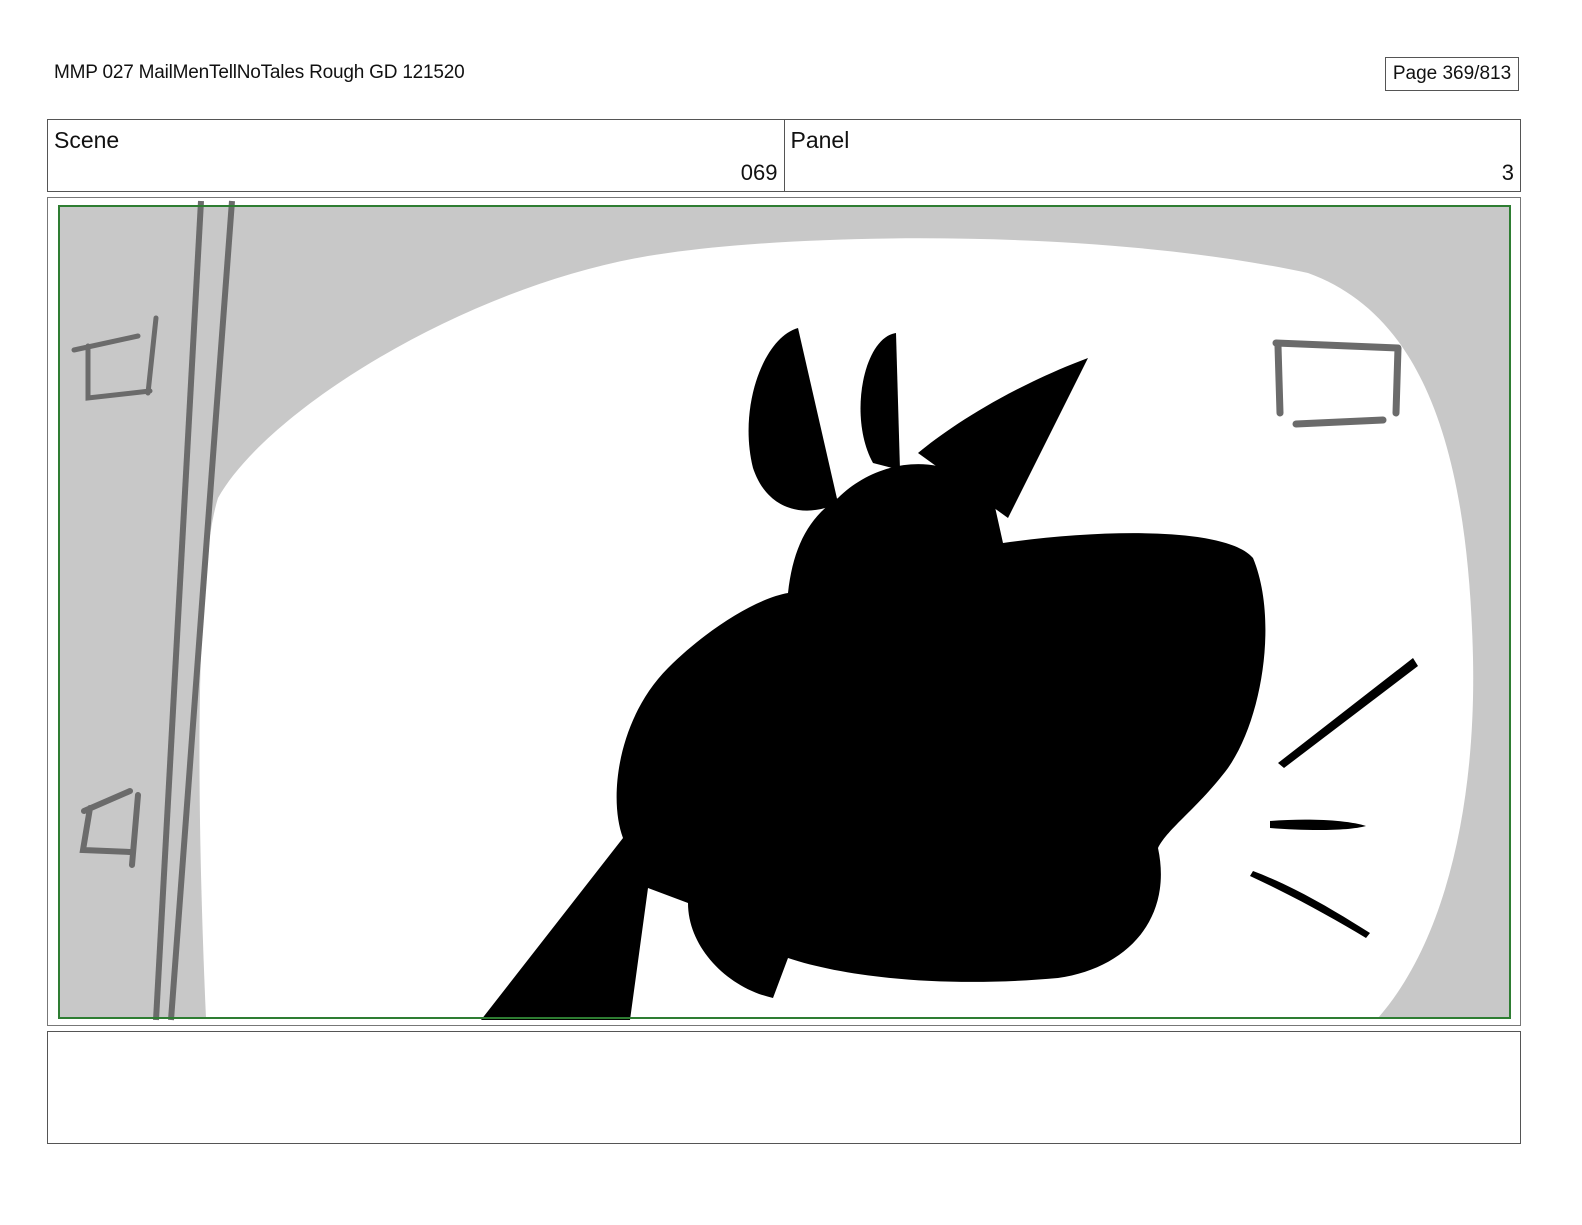  Describe the element at coordinates (416, 155) in the screenshot. I see `scene-cell: Scene 069` at that location.